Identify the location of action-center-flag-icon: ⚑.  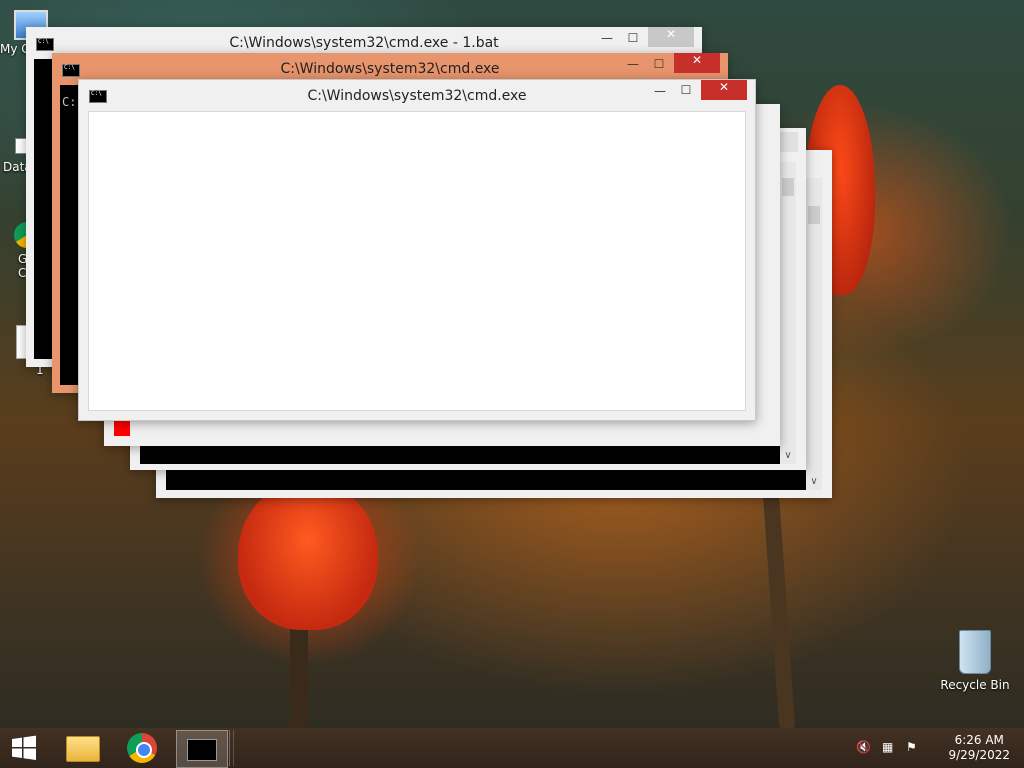
(914, 748).